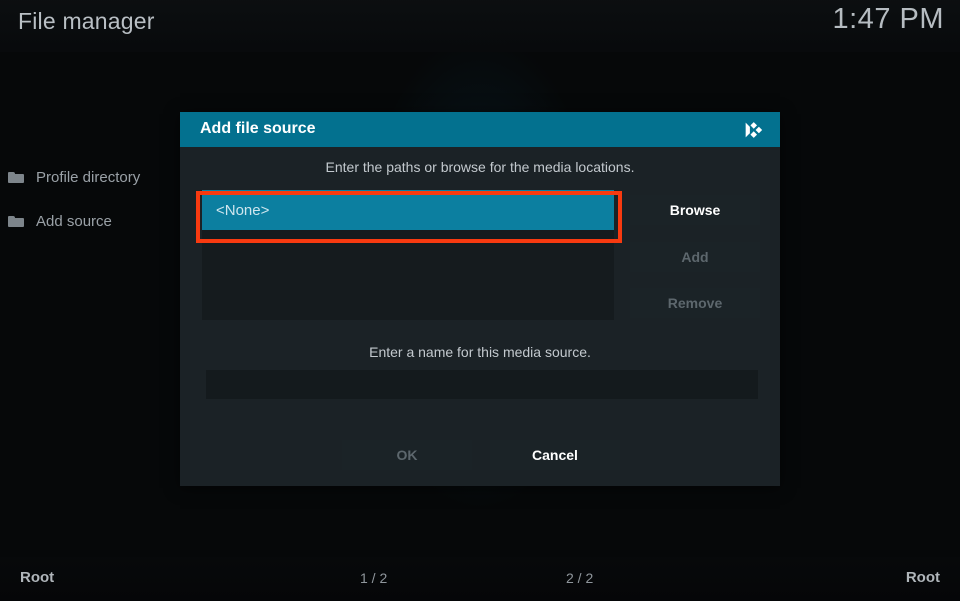 Image resolution: width=960 pixels, height=601 pixels. I want to click on dialog-title: Add file source, so click(258, 128).